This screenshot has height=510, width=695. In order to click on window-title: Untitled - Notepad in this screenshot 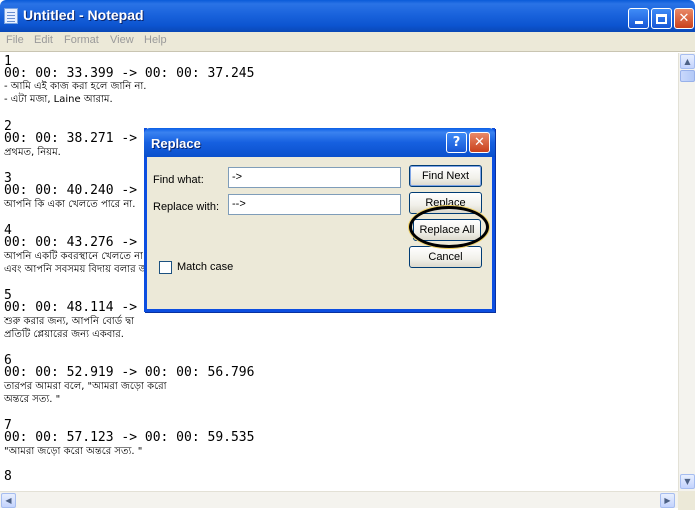, I will do `click(83, 15)`.